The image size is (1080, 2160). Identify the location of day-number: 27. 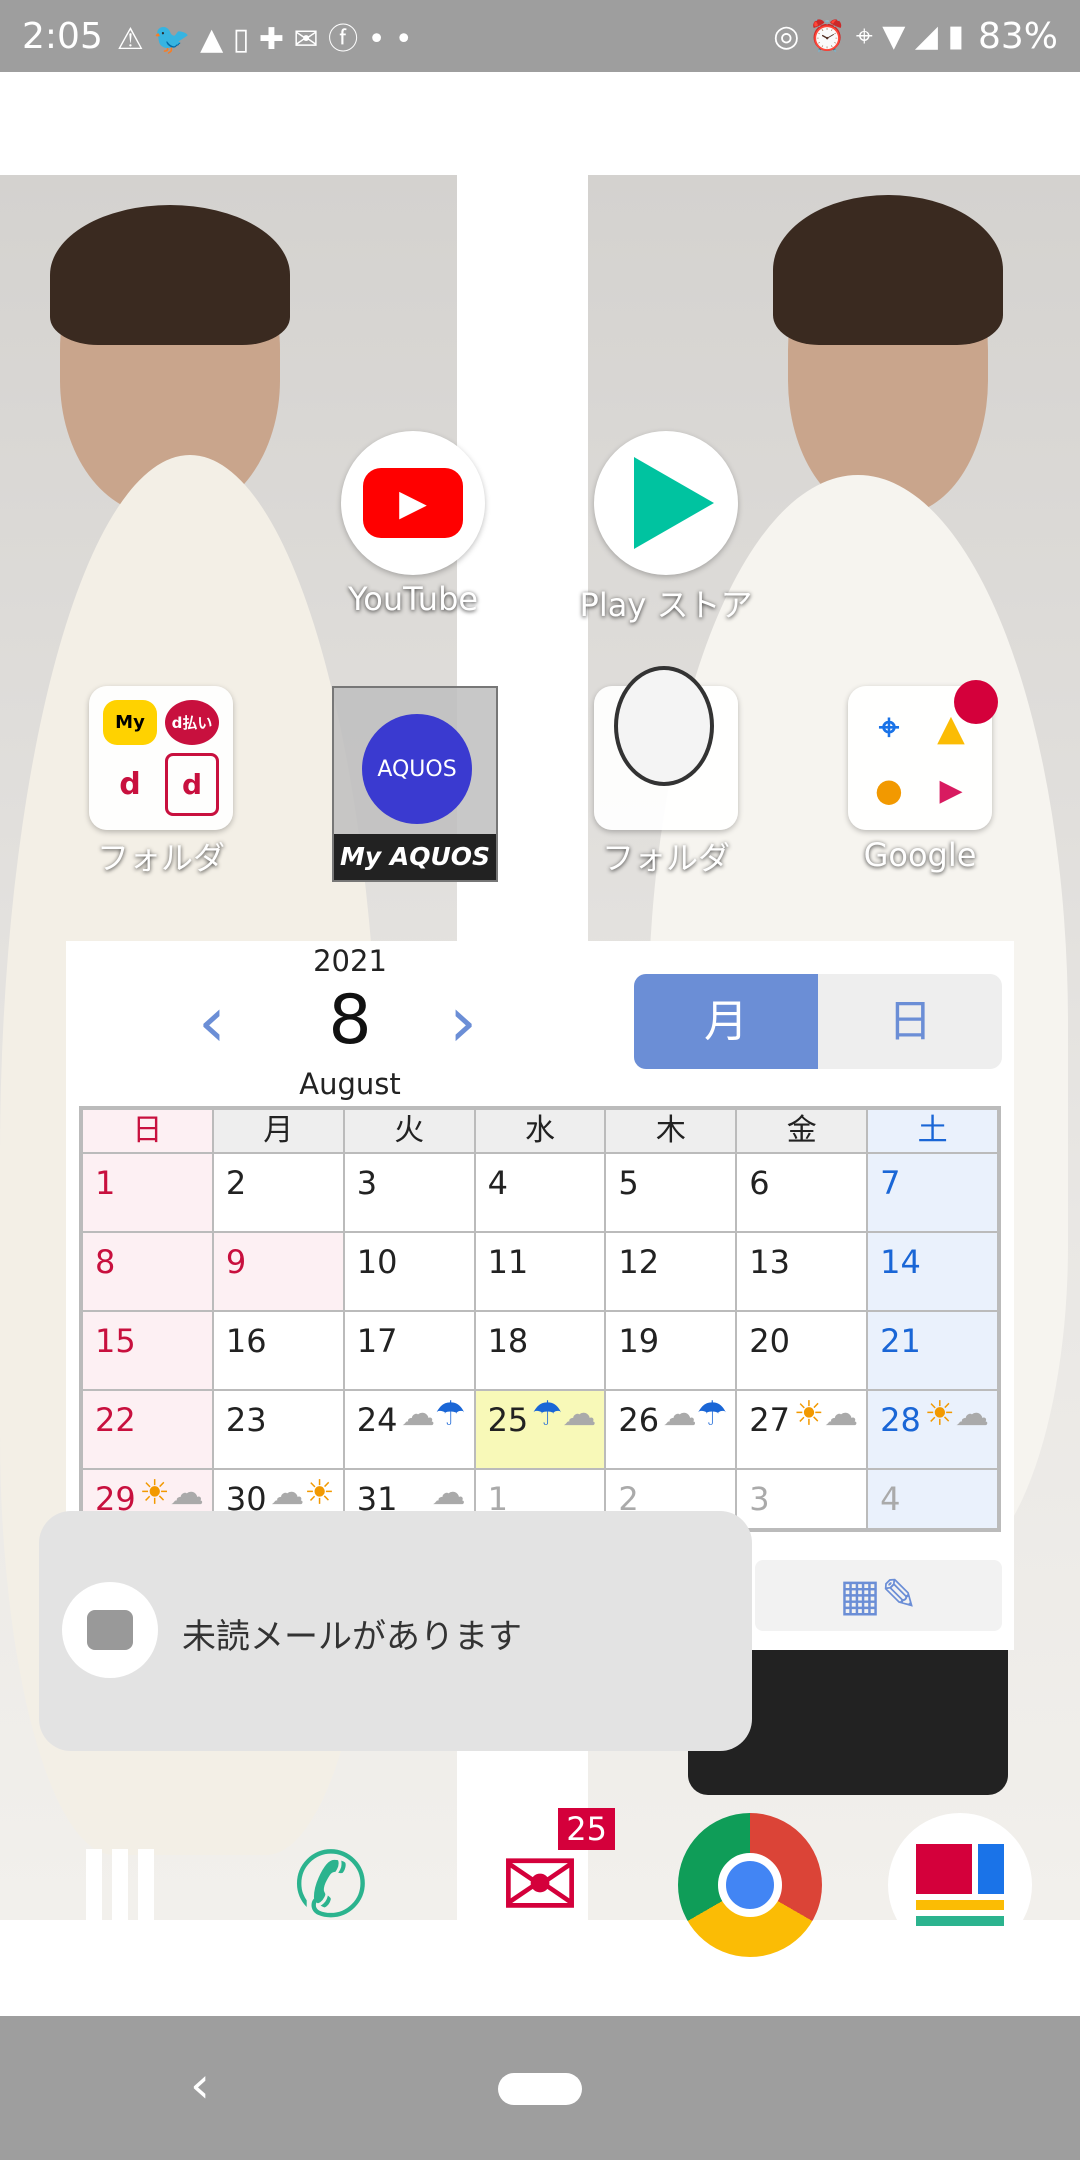
(769, 1420).